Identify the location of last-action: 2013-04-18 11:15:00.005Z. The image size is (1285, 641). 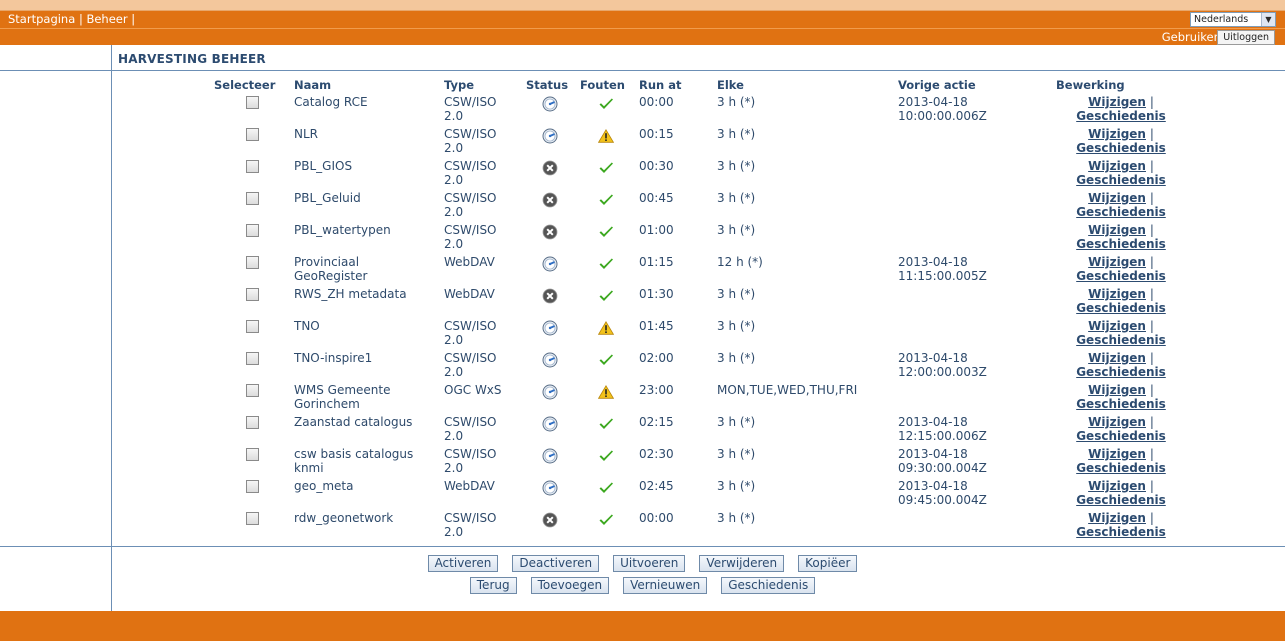
(942, 269).